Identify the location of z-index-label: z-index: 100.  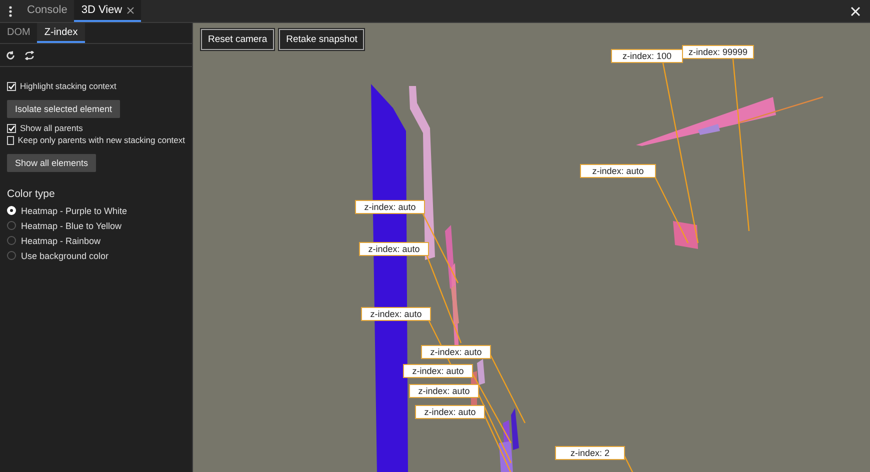
(647, 56).